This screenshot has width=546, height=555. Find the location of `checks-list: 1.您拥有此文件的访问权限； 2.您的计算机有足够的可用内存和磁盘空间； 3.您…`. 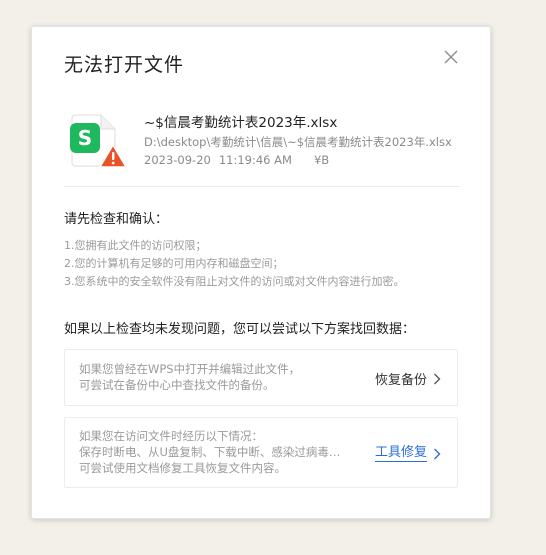

checks-list: 1.您拥有此文件的访问权限； 2.您的计算机有足够的可用内存和磁盘空间； 3.您… is located at coordinates (234, 264).